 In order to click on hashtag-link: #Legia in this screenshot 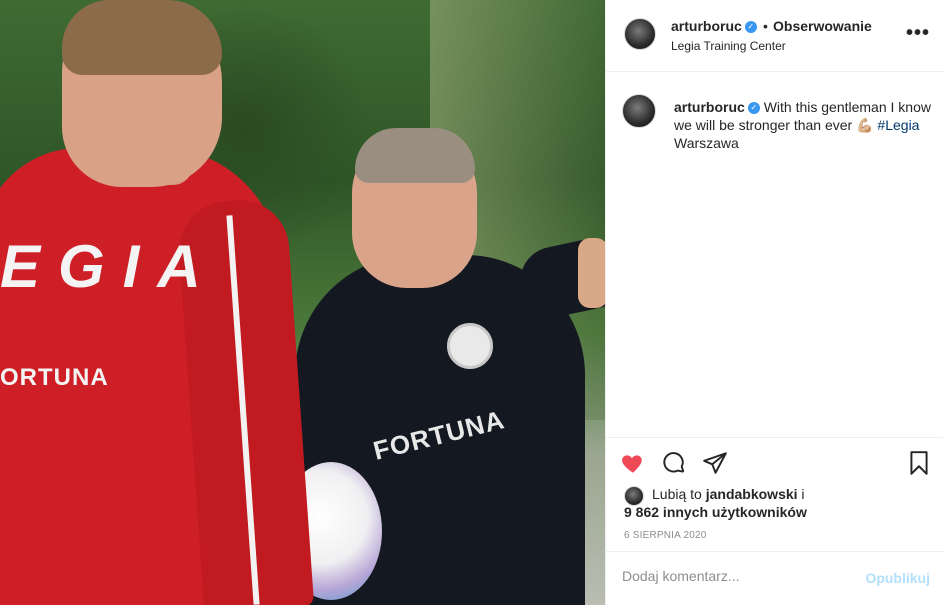, I will do `click(898, 125)`.